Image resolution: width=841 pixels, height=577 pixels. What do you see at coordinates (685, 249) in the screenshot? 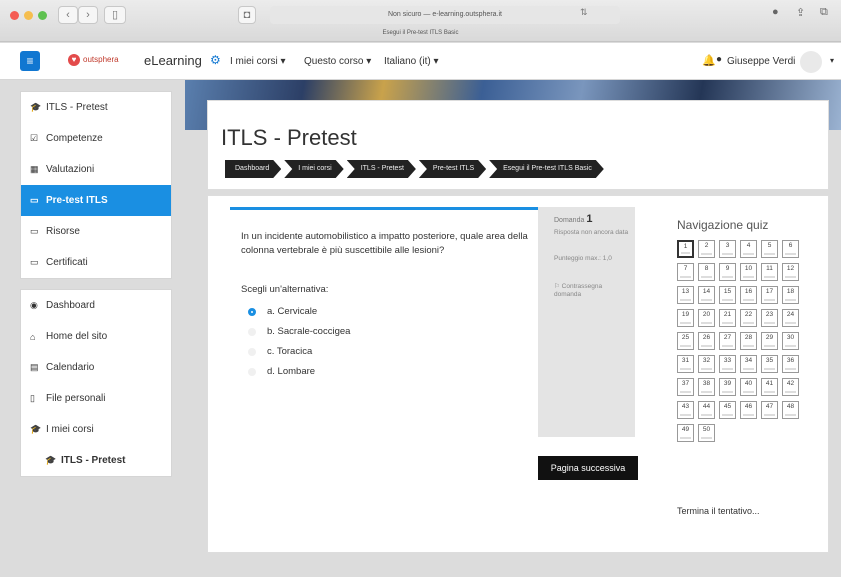
I see `quiz-nav-question-button: 1` at bounding box center [685, 249].